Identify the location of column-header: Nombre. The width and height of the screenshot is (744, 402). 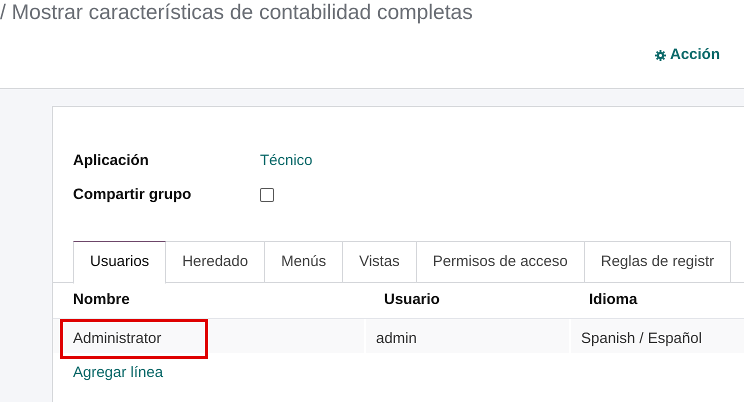
(101, 300).